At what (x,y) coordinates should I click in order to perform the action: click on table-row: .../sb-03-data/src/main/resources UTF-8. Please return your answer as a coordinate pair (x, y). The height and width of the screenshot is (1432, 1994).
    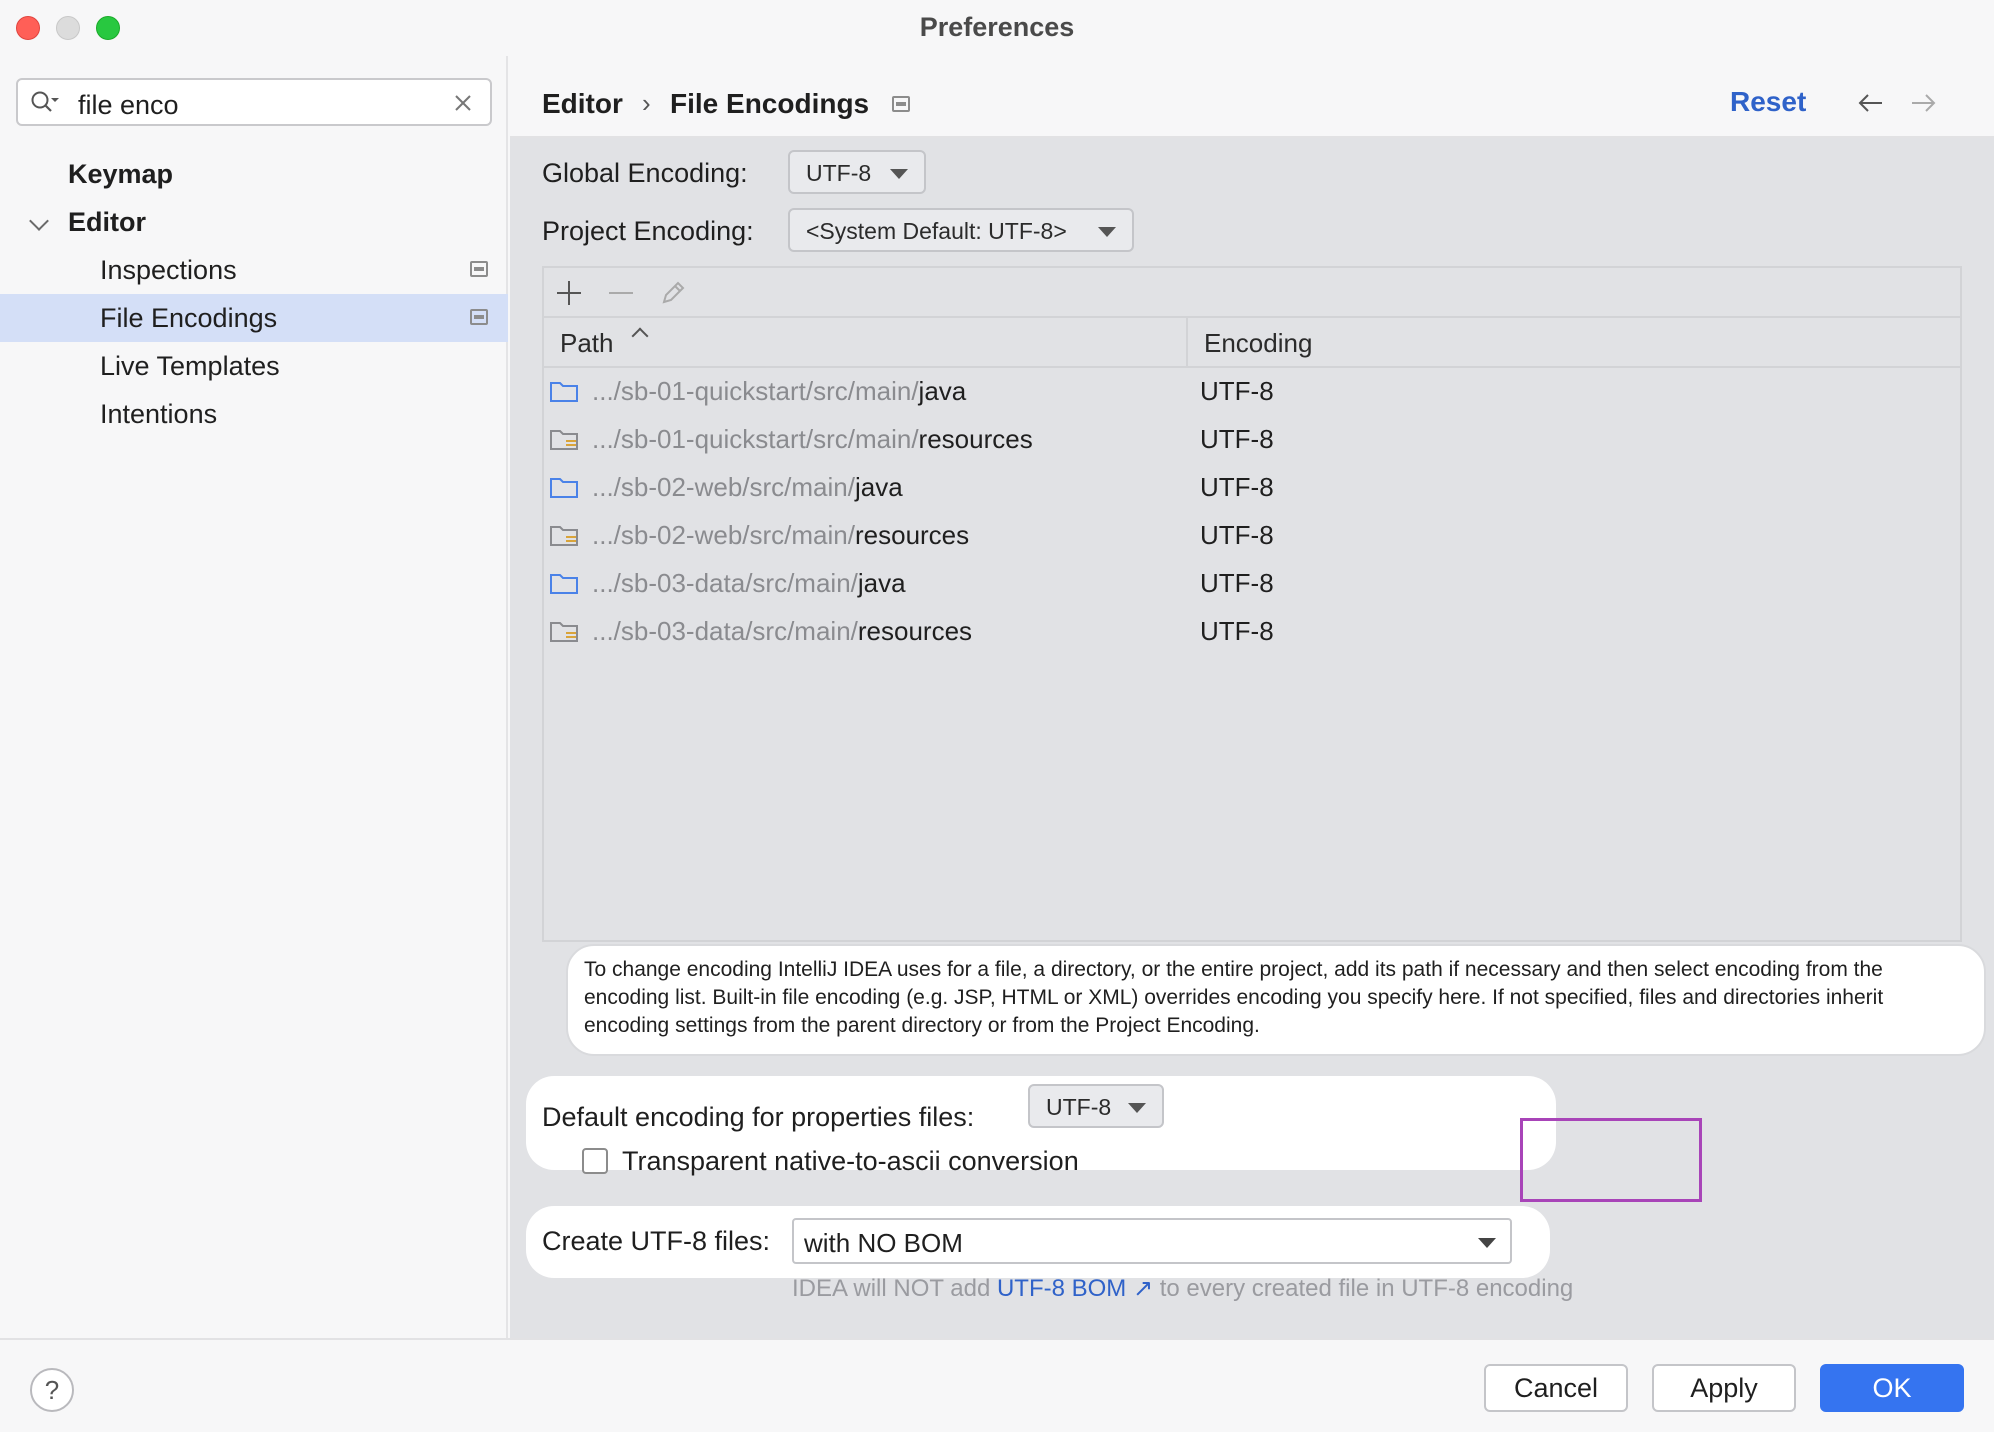
    Looking at the image, I should click on (1252, 632).